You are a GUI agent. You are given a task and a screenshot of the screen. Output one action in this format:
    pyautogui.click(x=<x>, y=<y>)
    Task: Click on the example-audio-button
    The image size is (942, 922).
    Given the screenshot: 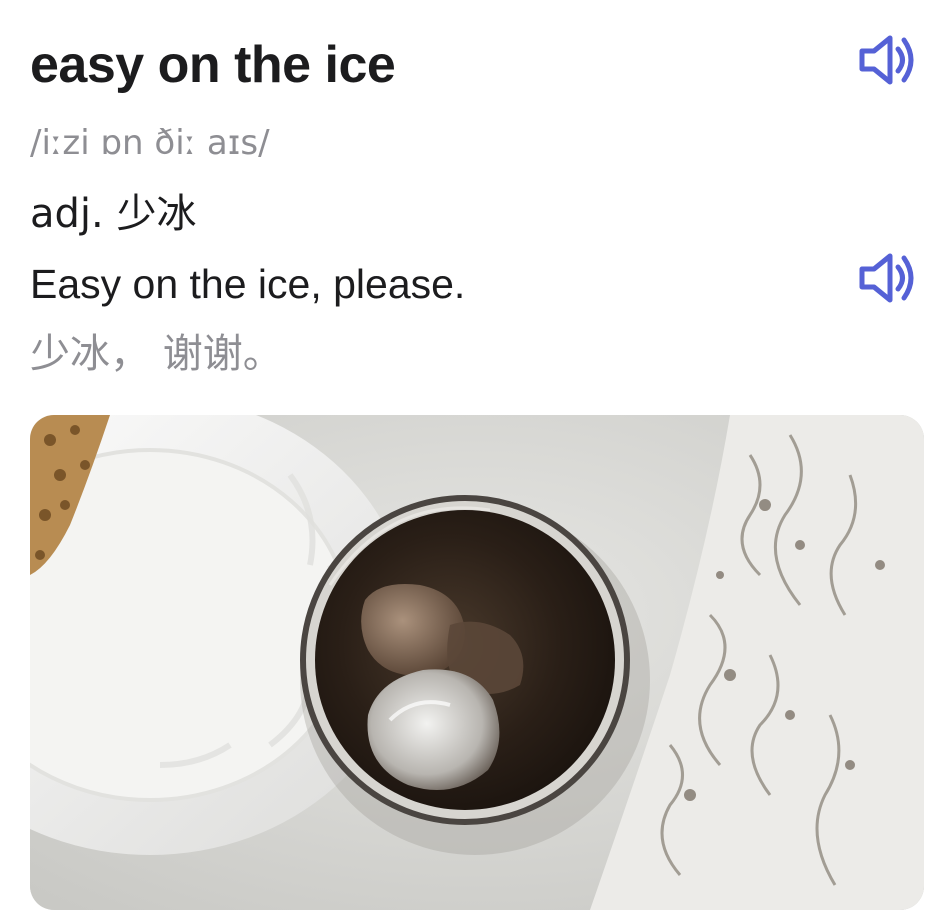 What is the action you would take?
    pyautogui.click(x=888, y=278)
    